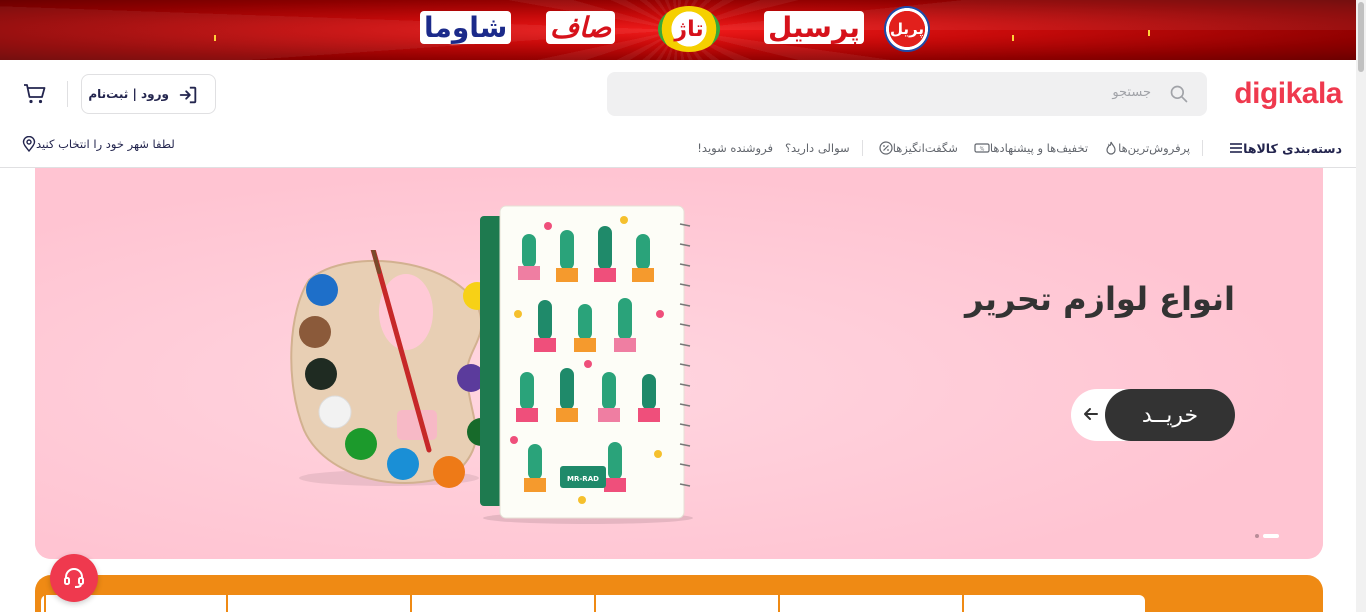  I want to click on location-pin-icon, so click(29, 144).